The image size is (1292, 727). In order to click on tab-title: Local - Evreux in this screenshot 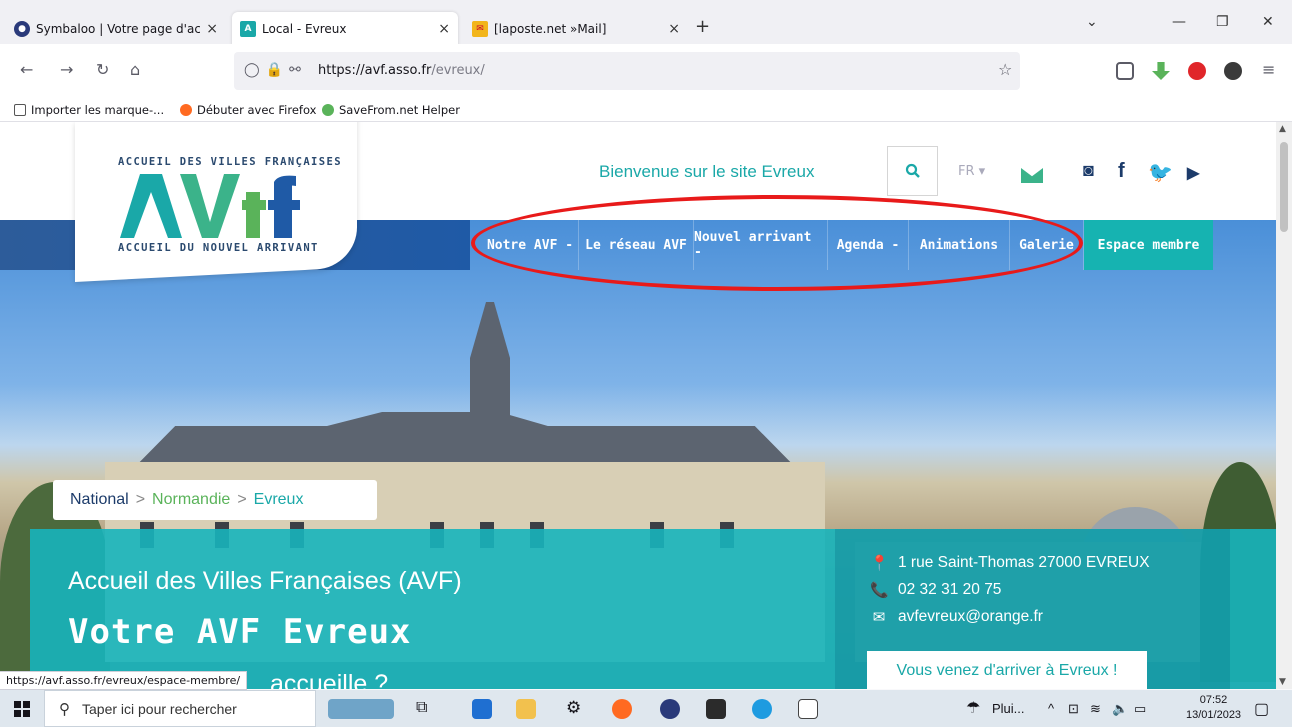, I will do `click(304, 29)`.